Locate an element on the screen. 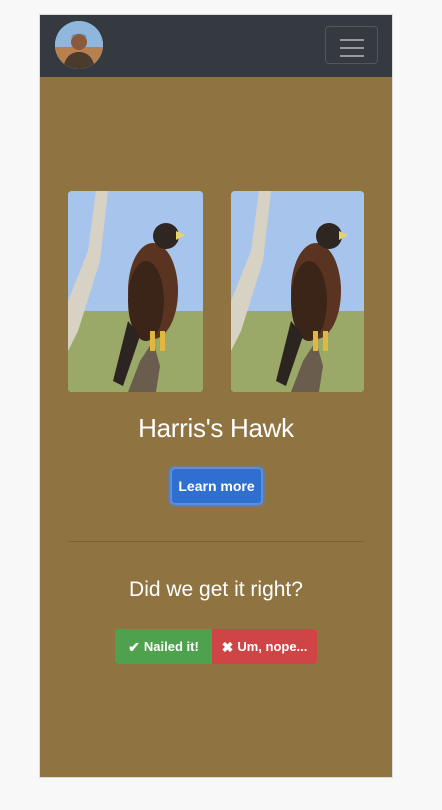 The width and height of the screenshot is (442, 810). nailed-it-button: ✔ Nailed it! is located at coordinates (163, 646).